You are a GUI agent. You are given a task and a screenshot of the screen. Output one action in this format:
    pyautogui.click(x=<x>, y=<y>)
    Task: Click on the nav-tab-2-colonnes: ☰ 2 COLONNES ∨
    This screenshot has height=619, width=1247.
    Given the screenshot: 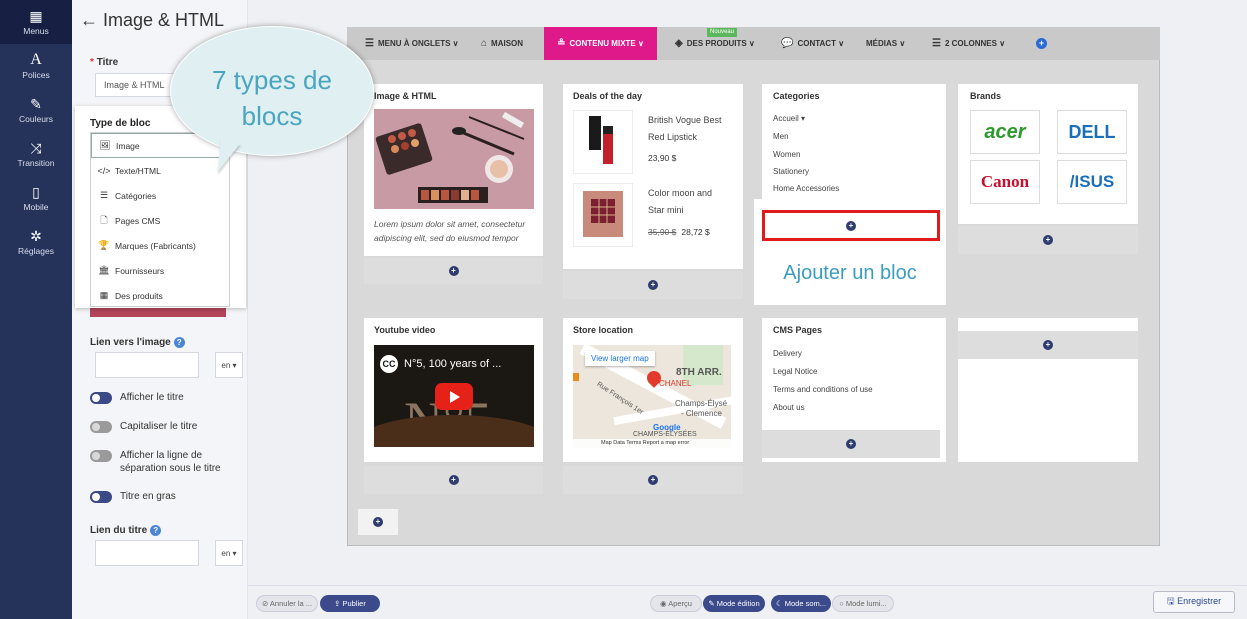 What is the action you would take?
    pyautogui.click(x=968, y=43)
    